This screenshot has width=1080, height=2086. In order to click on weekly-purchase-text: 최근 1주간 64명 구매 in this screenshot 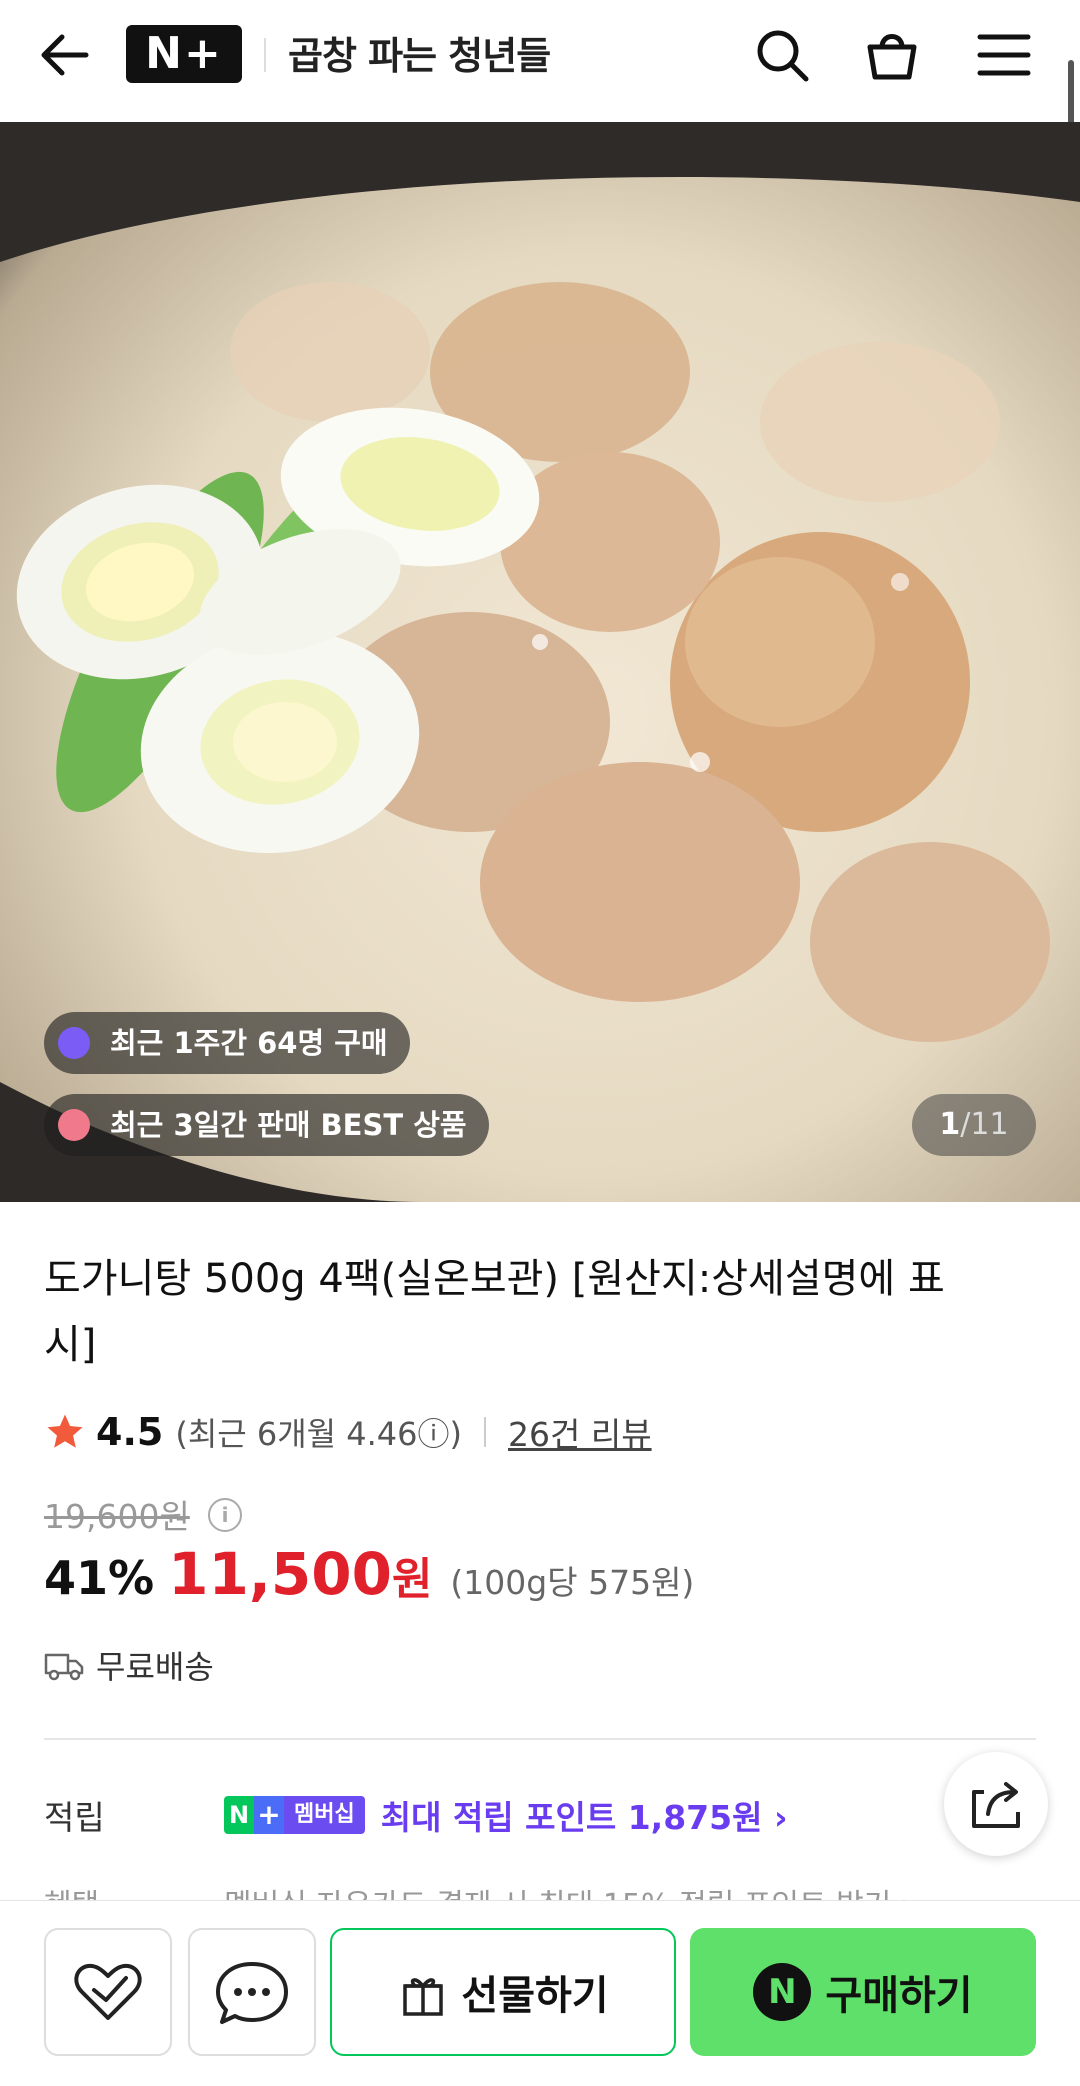, I will do `click(249, 1043)`.